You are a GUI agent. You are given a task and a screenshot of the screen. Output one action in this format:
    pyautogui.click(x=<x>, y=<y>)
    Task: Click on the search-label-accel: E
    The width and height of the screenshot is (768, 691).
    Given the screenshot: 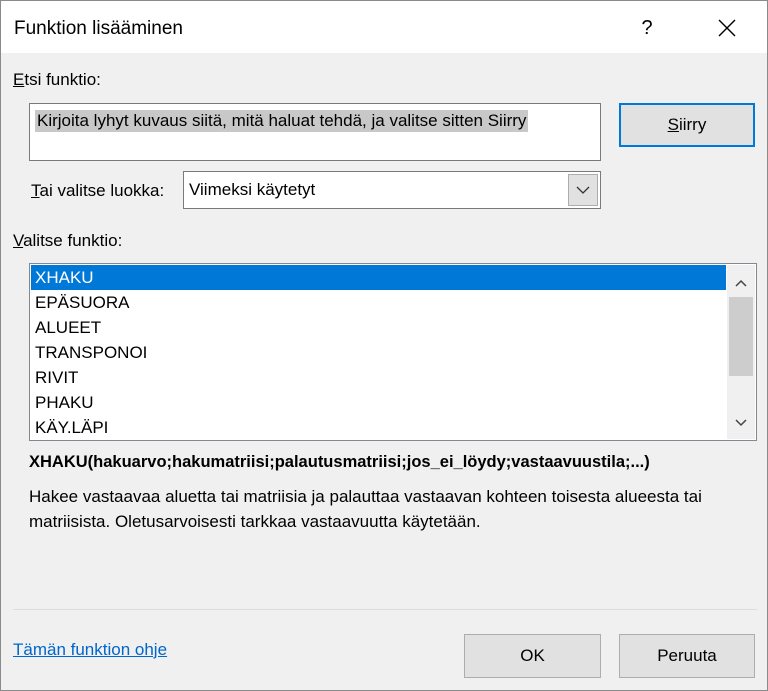 What is the action you would take?
    pyautogui.click(x=19, y=79)
    